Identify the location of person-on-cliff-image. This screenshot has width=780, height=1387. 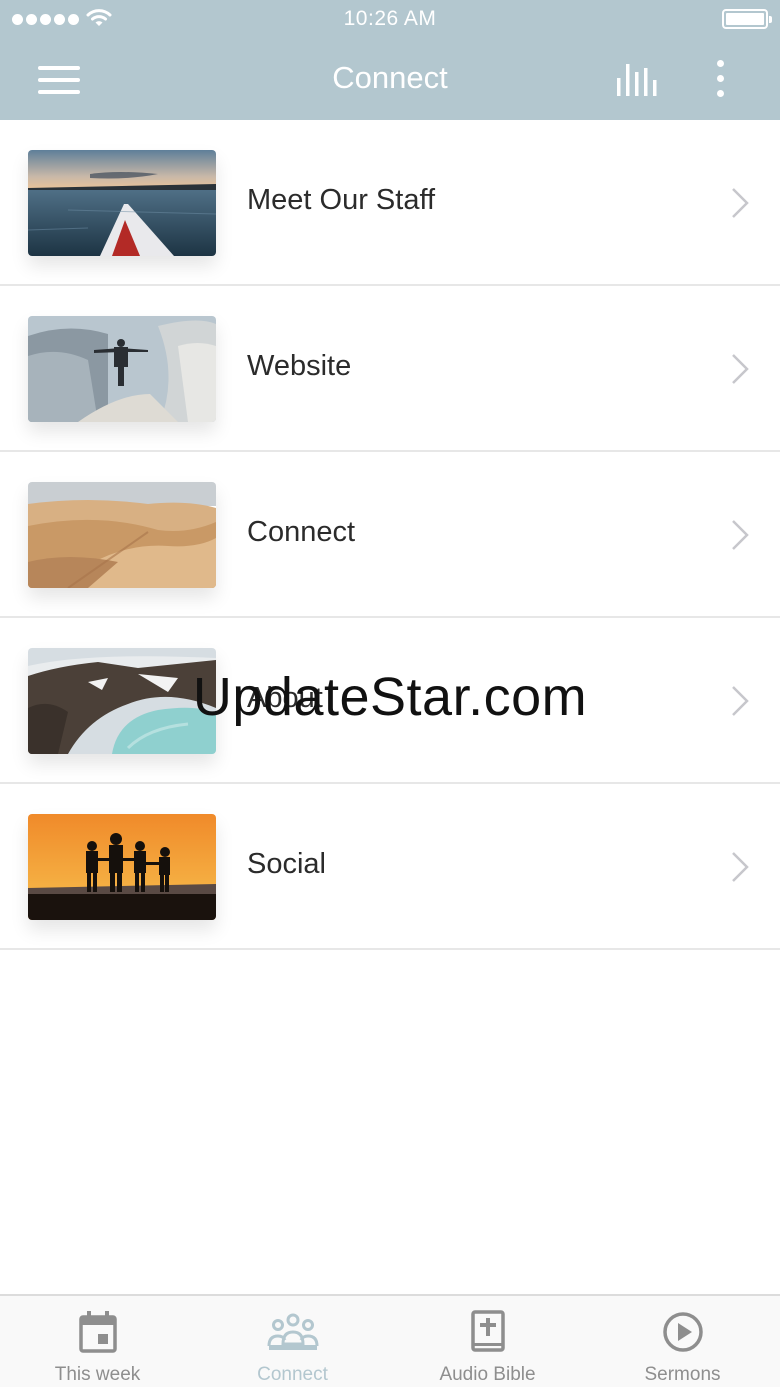
(122, 369).